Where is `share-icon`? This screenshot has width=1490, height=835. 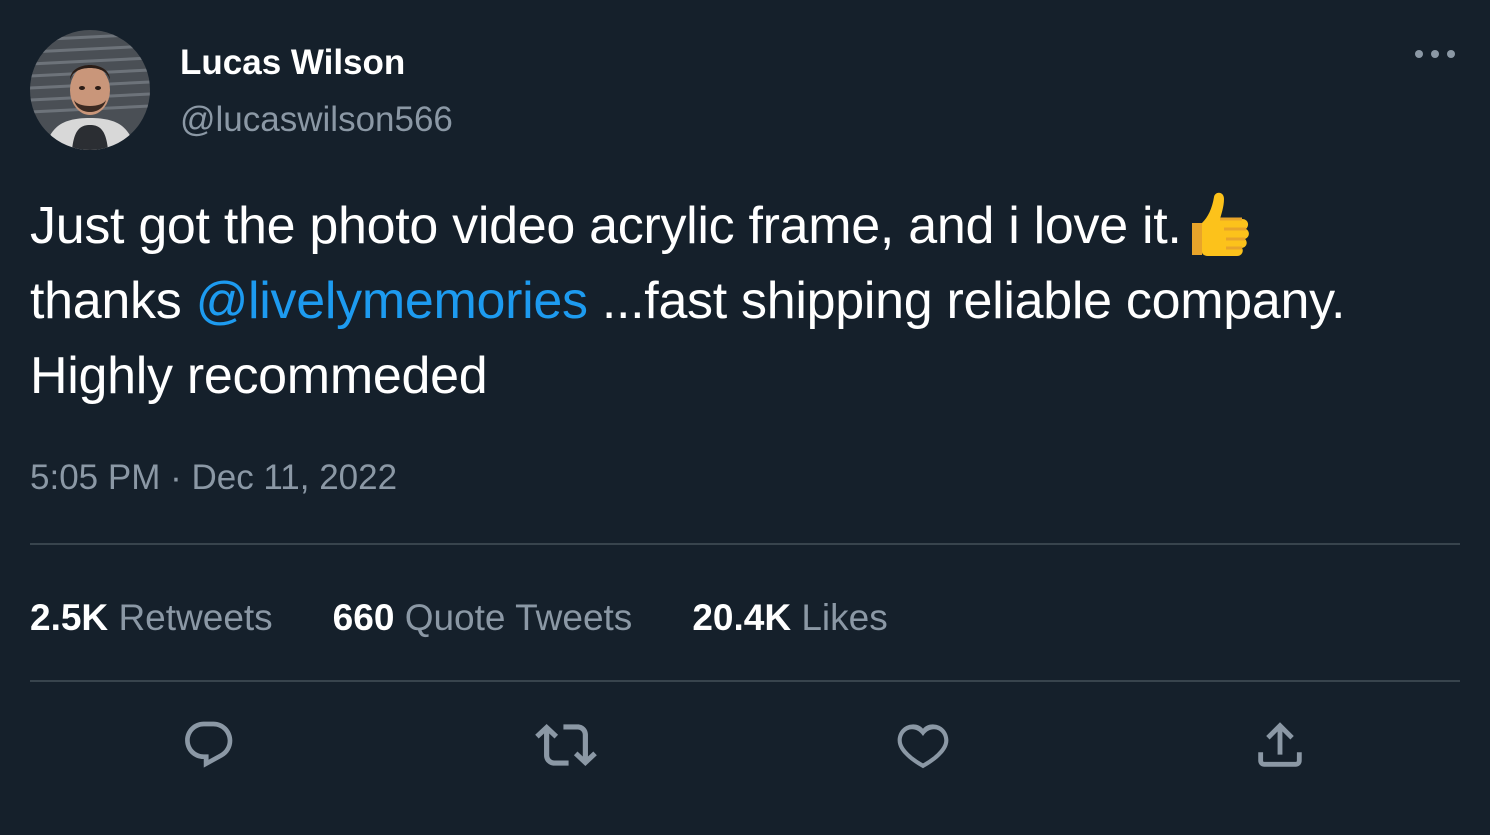 share-icon is located at coordinates (1280, 744).